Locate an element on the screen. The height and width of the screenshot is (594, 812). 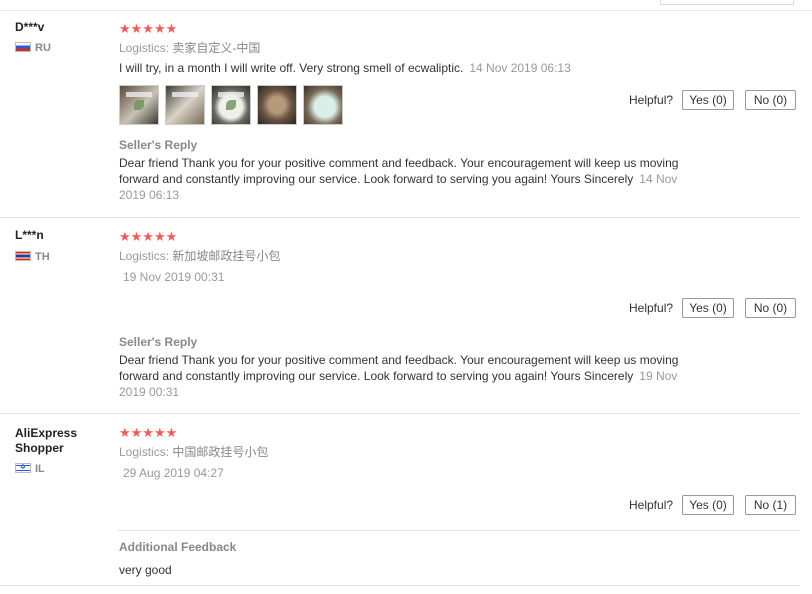
review-date: 14 Nov 2019 06:13 is located at coordinates (520, 68).